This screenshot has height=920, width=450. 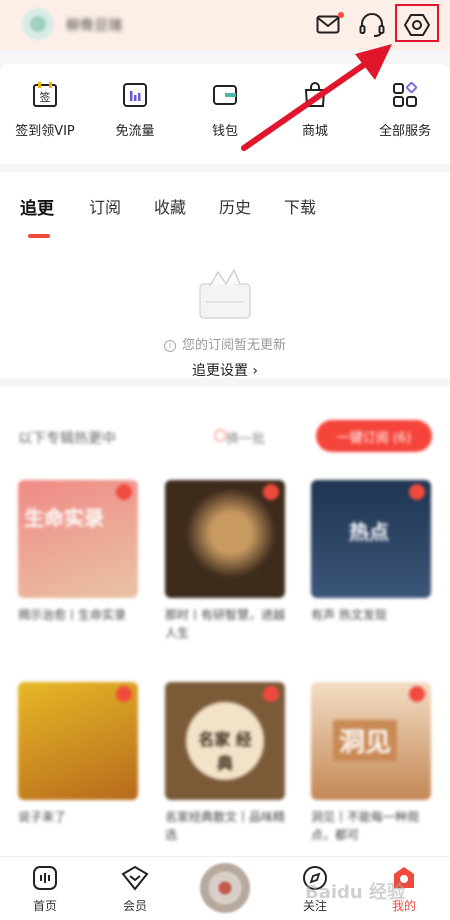 I want to click on album-title: 名家经典散文丨品味精选, so click(x=225, y=826).